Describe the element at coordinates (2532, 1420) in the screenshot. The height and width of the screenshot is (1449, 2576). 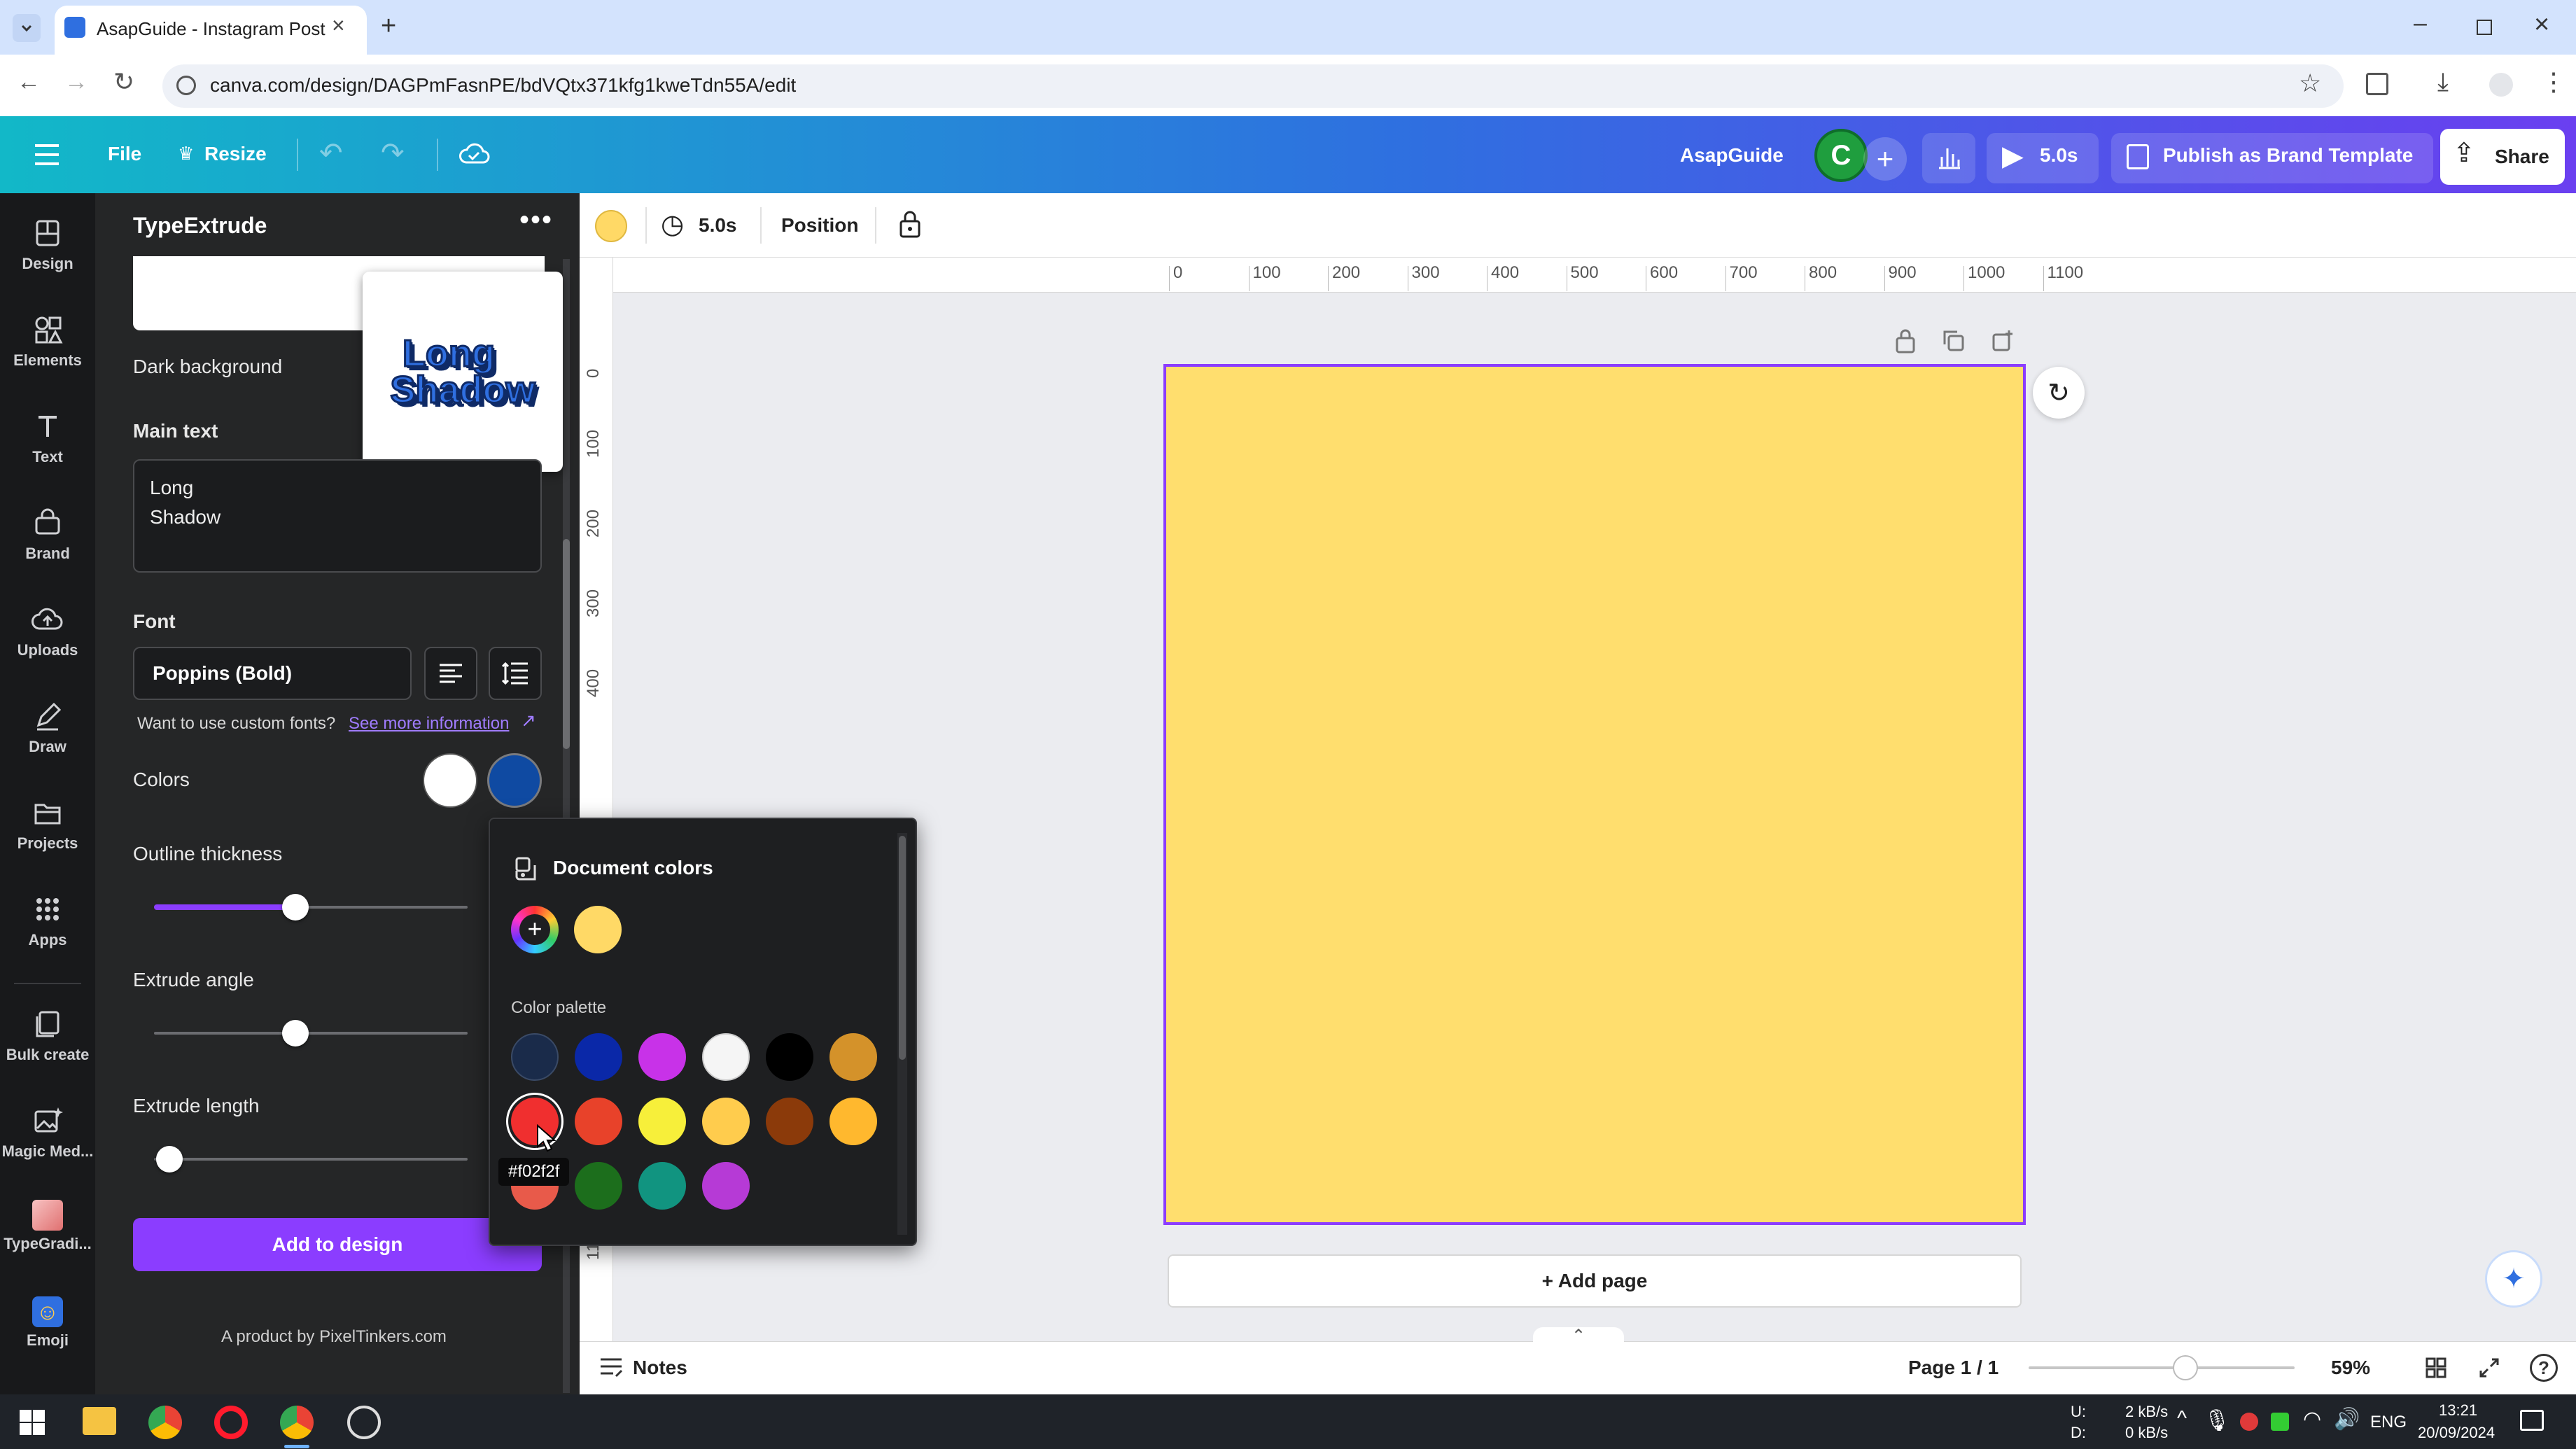
I see `notification-icon` at that location.